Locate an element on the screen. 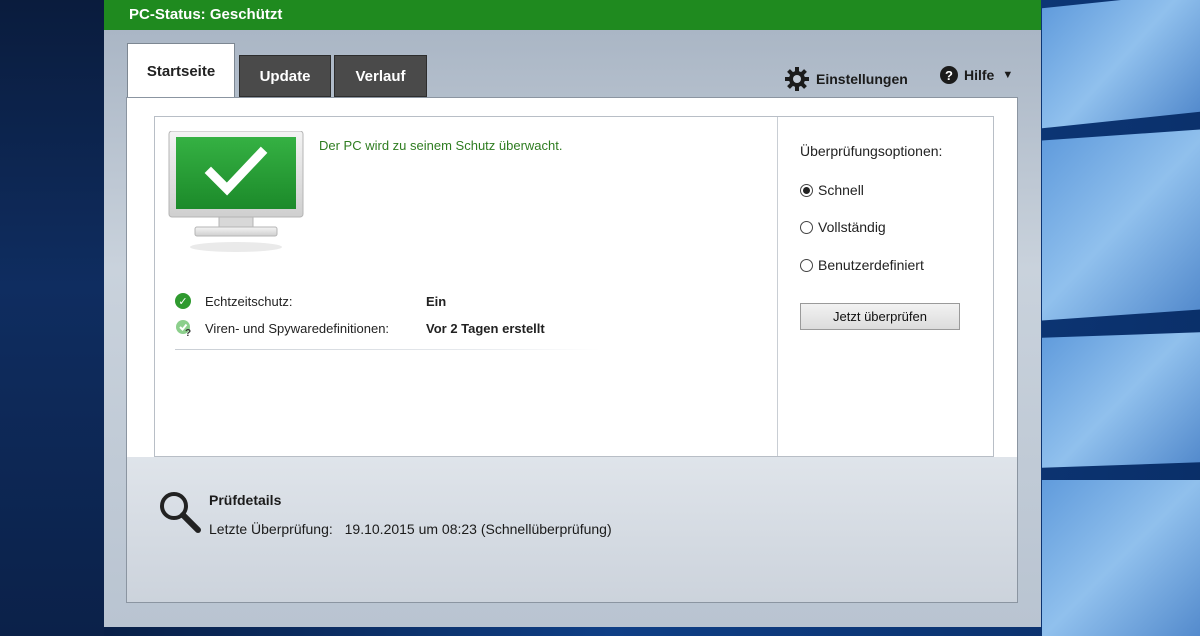  radio-benutzerdefiniert: Benutzerdefiniert is located at coordinates (862, 265).